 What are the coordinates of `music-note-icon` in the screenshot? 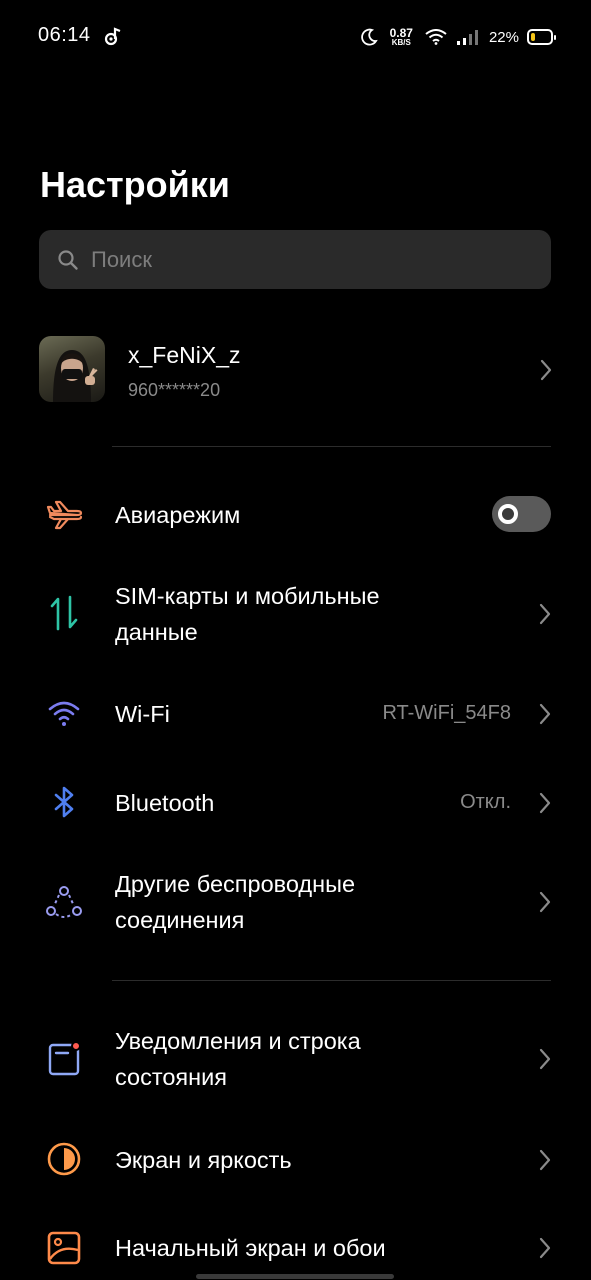 It's located at (112, 36).